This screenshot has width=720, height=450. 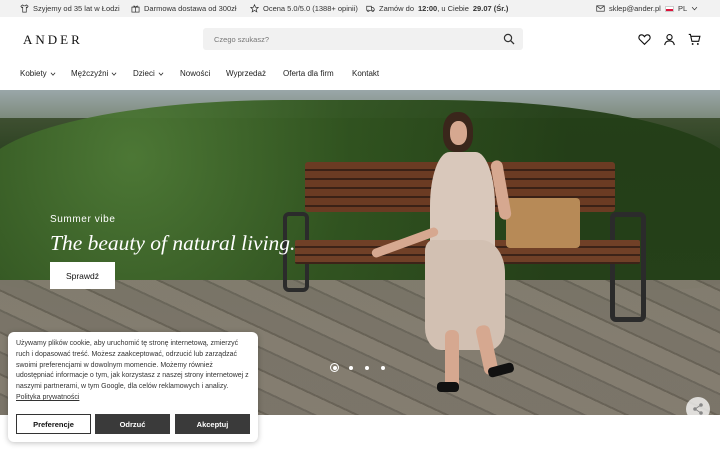 I want to click on topbar-order-time: 12:00, so click(x=428, y=8).